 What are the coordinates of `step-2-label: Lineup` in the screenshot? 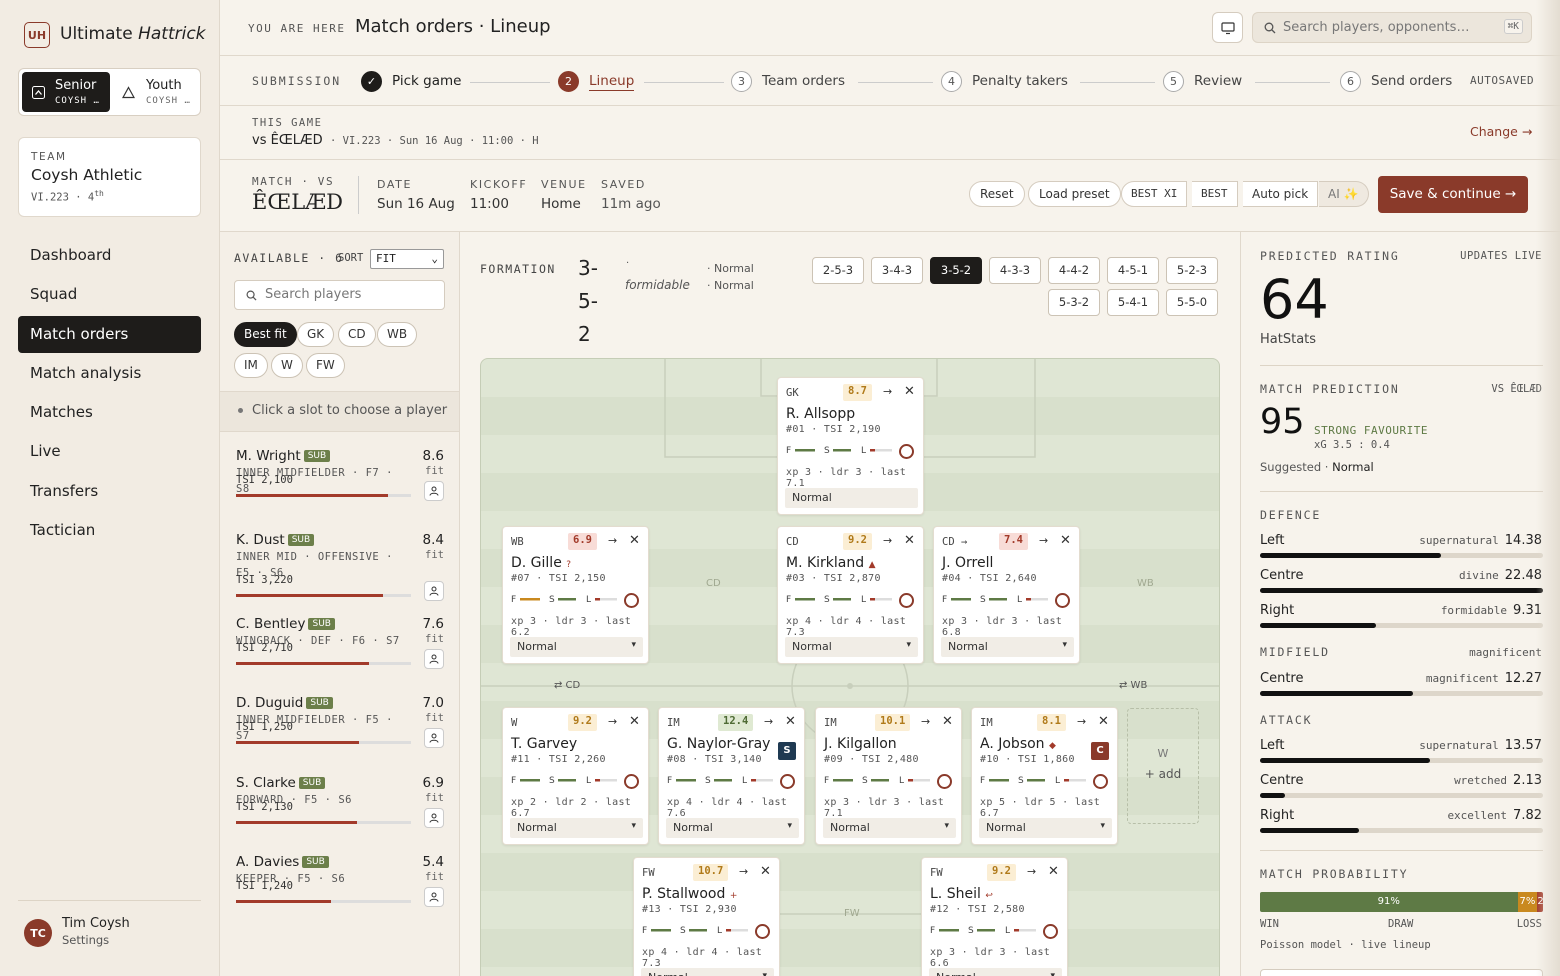 It's located at (612, 82).